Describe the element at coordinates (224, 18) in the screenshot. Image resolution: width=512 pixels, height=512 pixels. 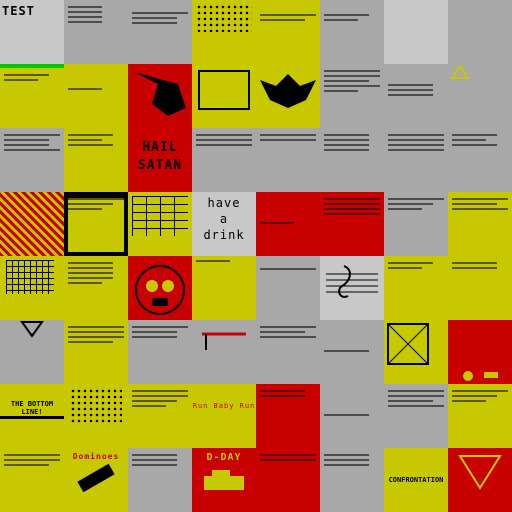
I see `pixel-pattern` at that location.